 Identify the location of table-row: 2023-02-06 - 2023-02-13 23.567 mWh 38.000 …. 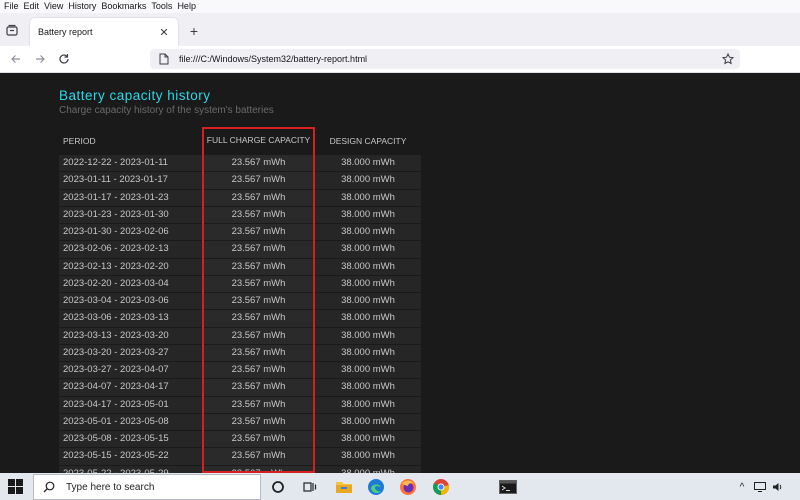
(240, 250).